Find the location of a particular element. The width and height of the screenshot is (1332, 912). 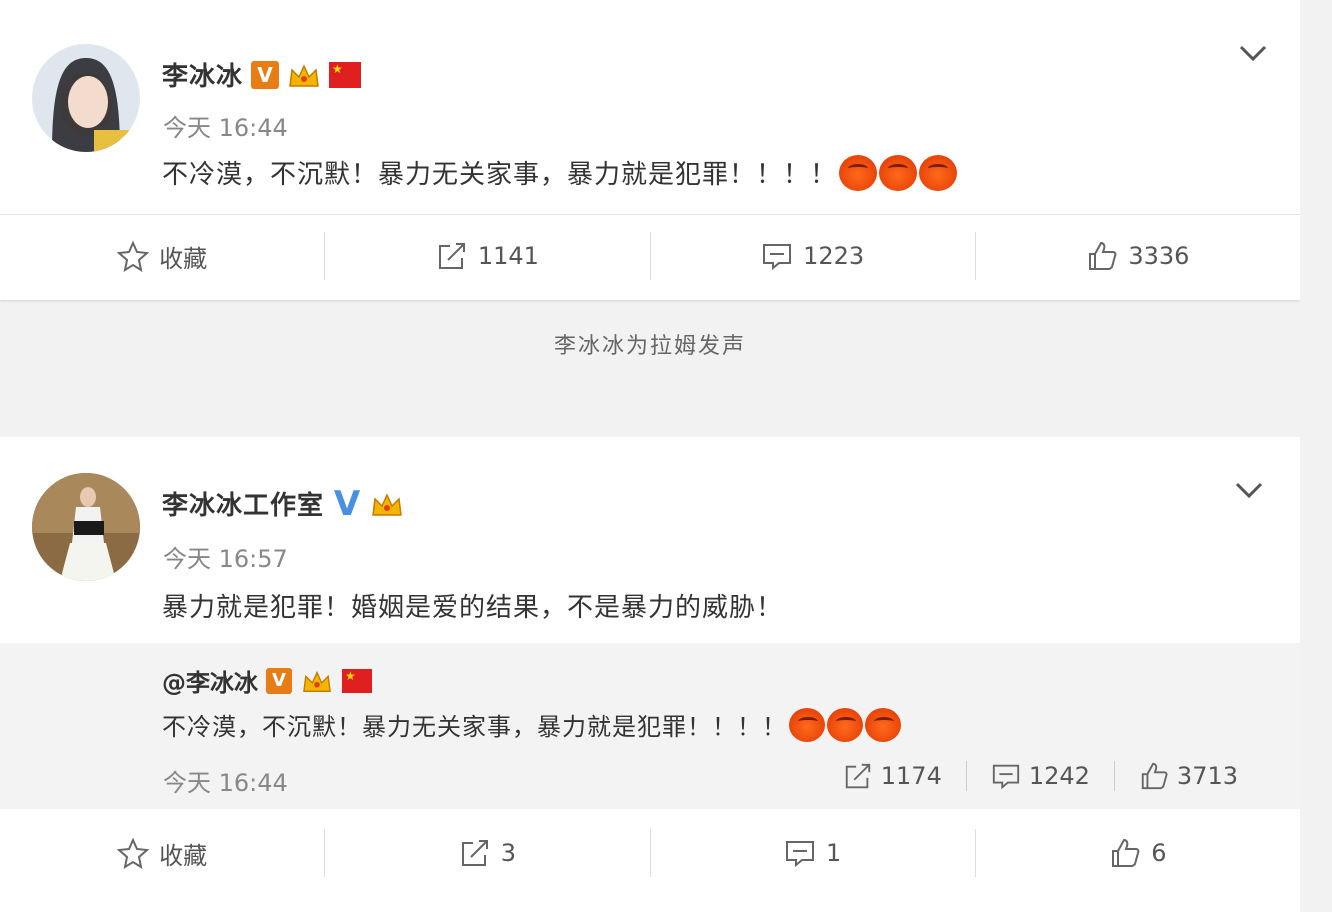

repost-text: 不冷漠，不沉默！暴力无关家事，暴力就是犯罪！！！！ is located at coordinates (531, 724).